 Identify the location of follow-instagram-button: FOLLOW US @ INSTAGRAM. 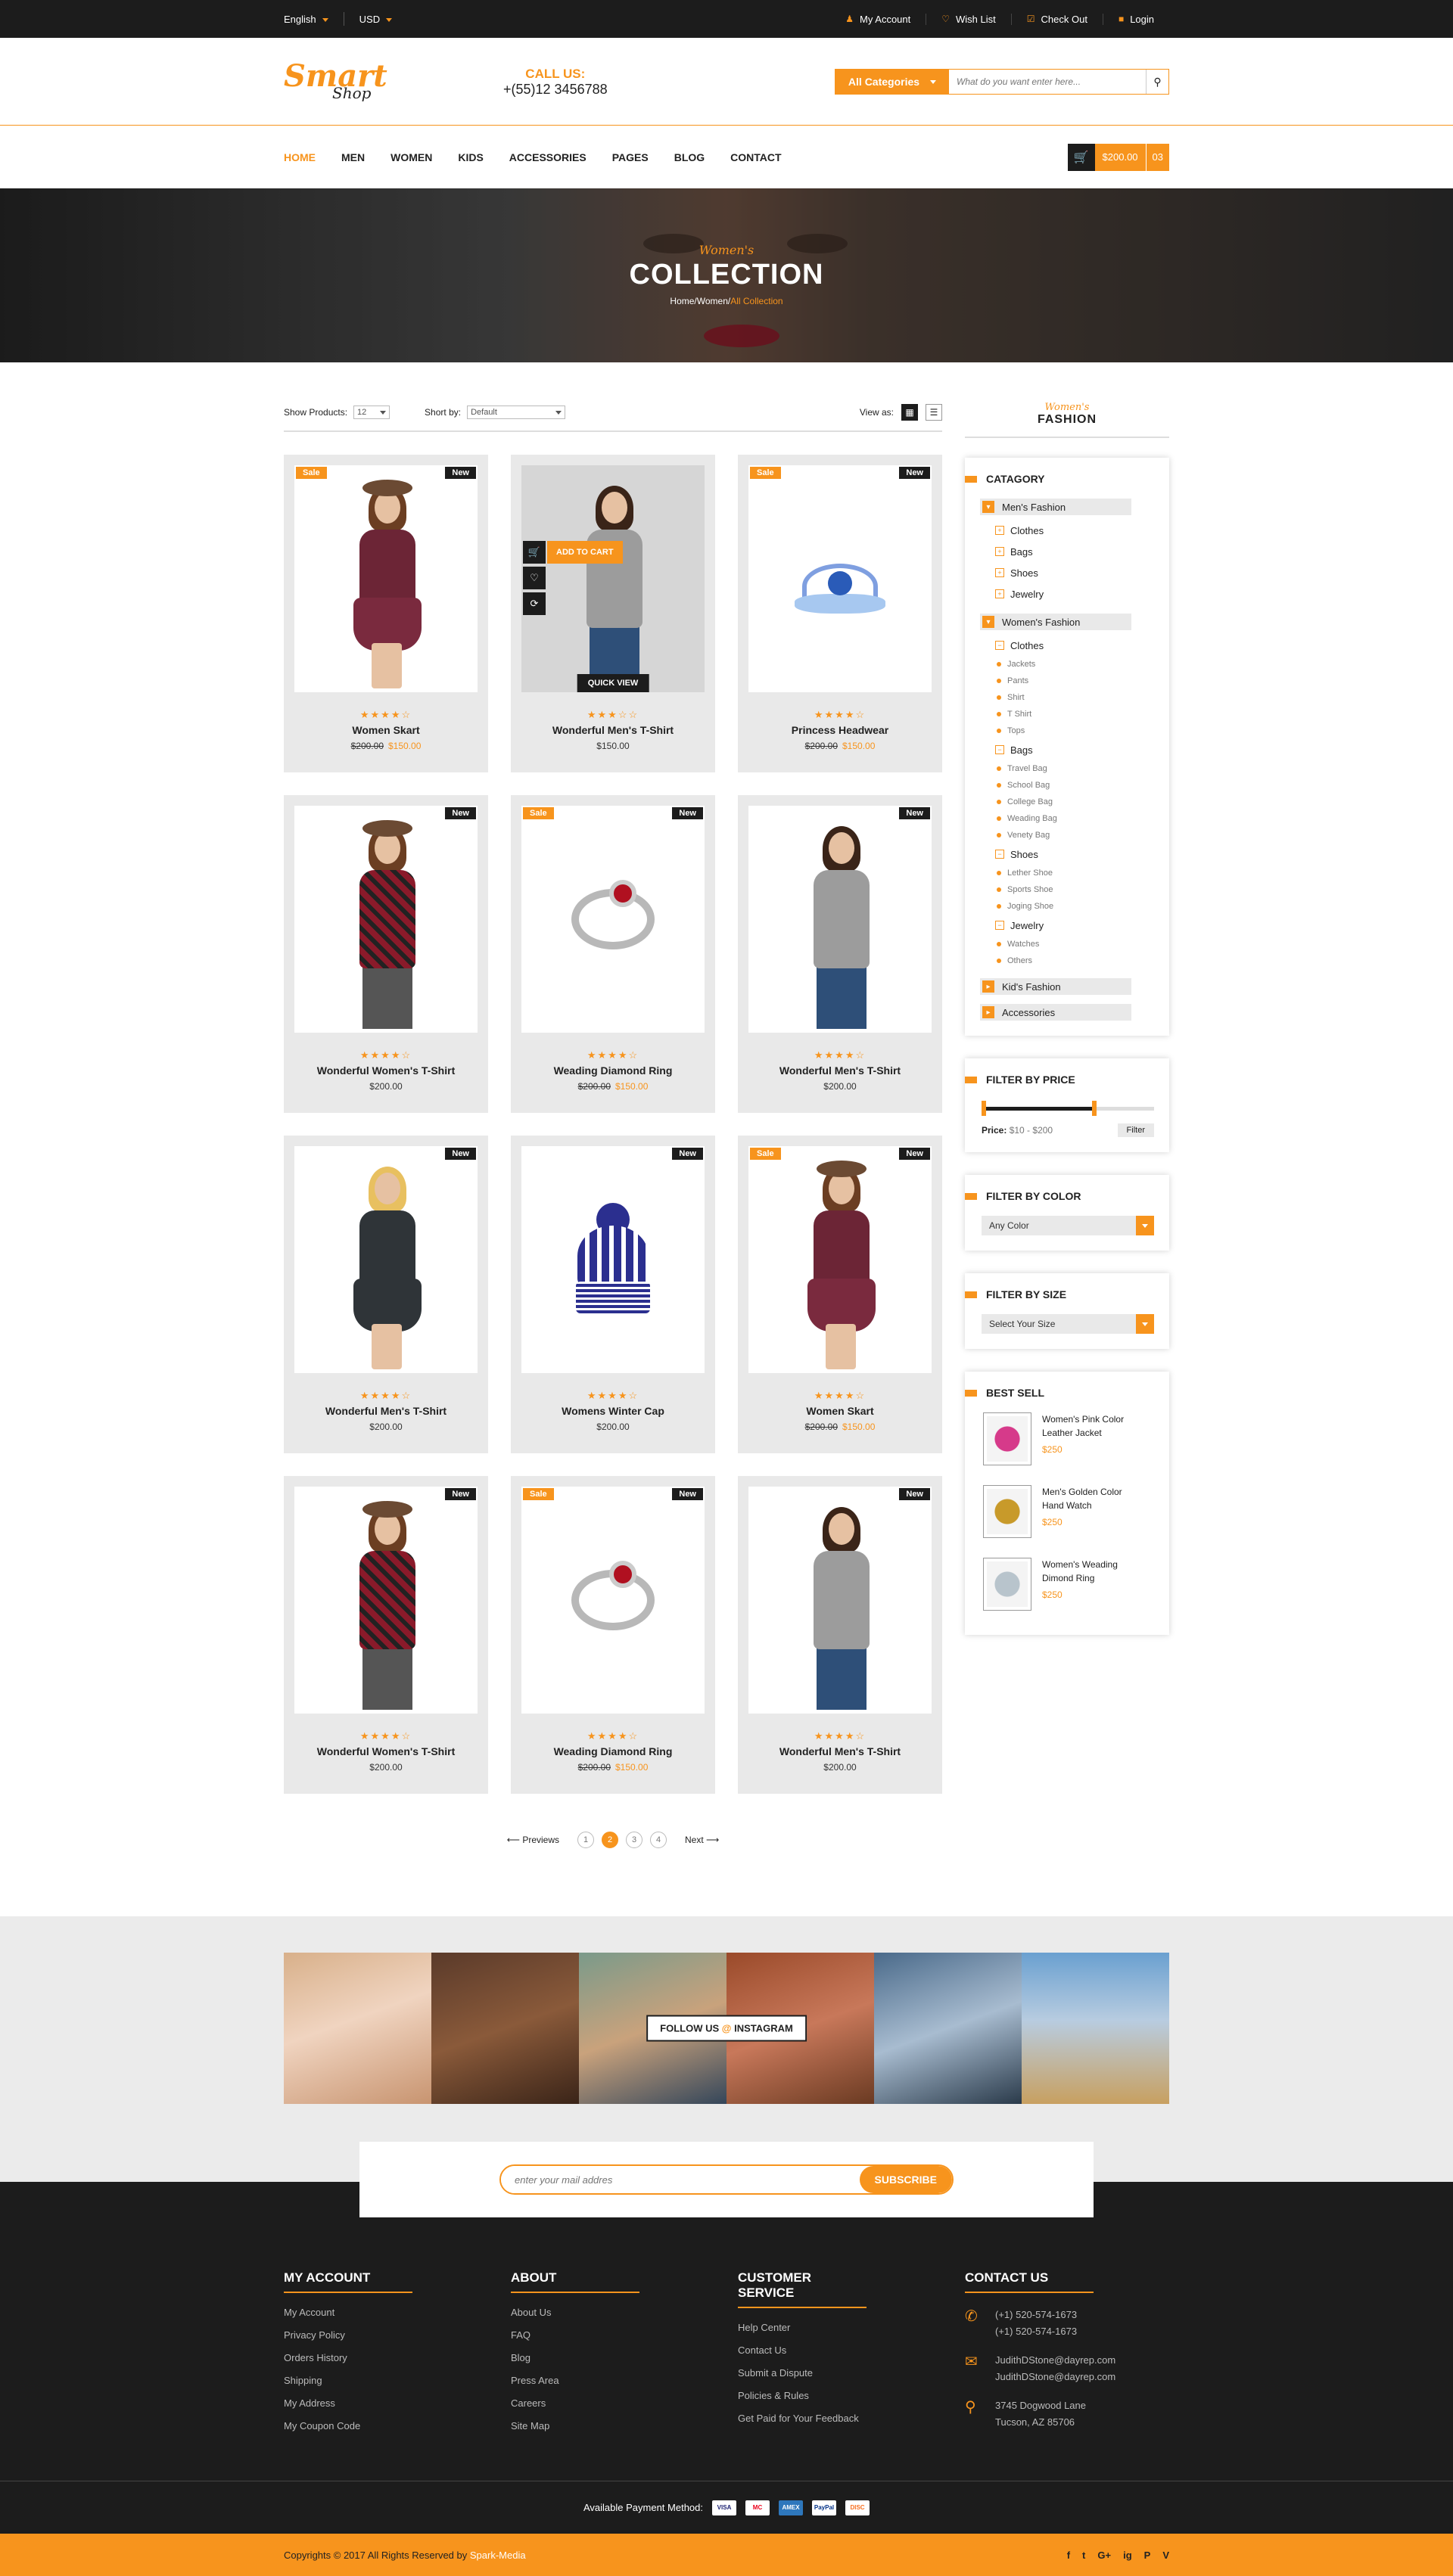
(726, 2028).